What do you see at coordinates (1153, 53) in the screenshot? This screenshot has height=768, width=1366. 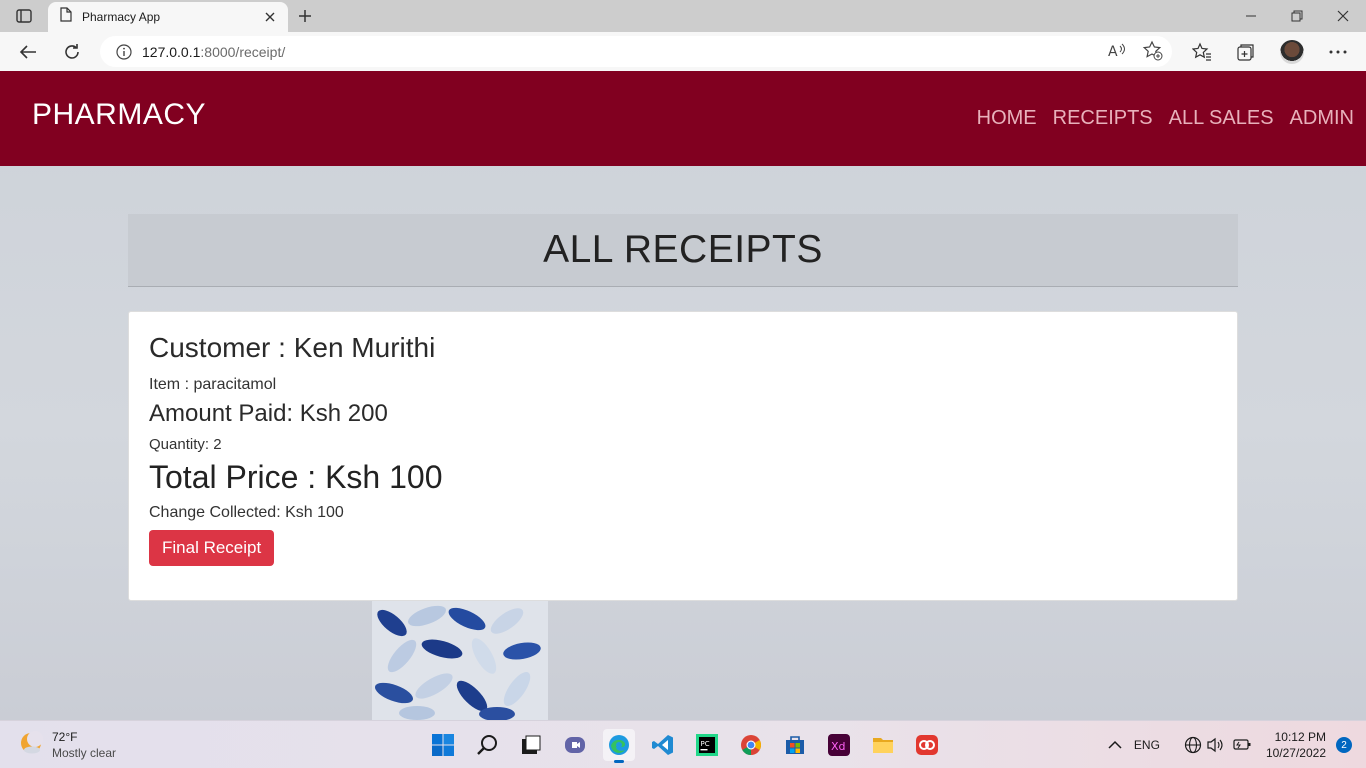 I see `add-favorite-icon` at bounding box center [1153, 53].